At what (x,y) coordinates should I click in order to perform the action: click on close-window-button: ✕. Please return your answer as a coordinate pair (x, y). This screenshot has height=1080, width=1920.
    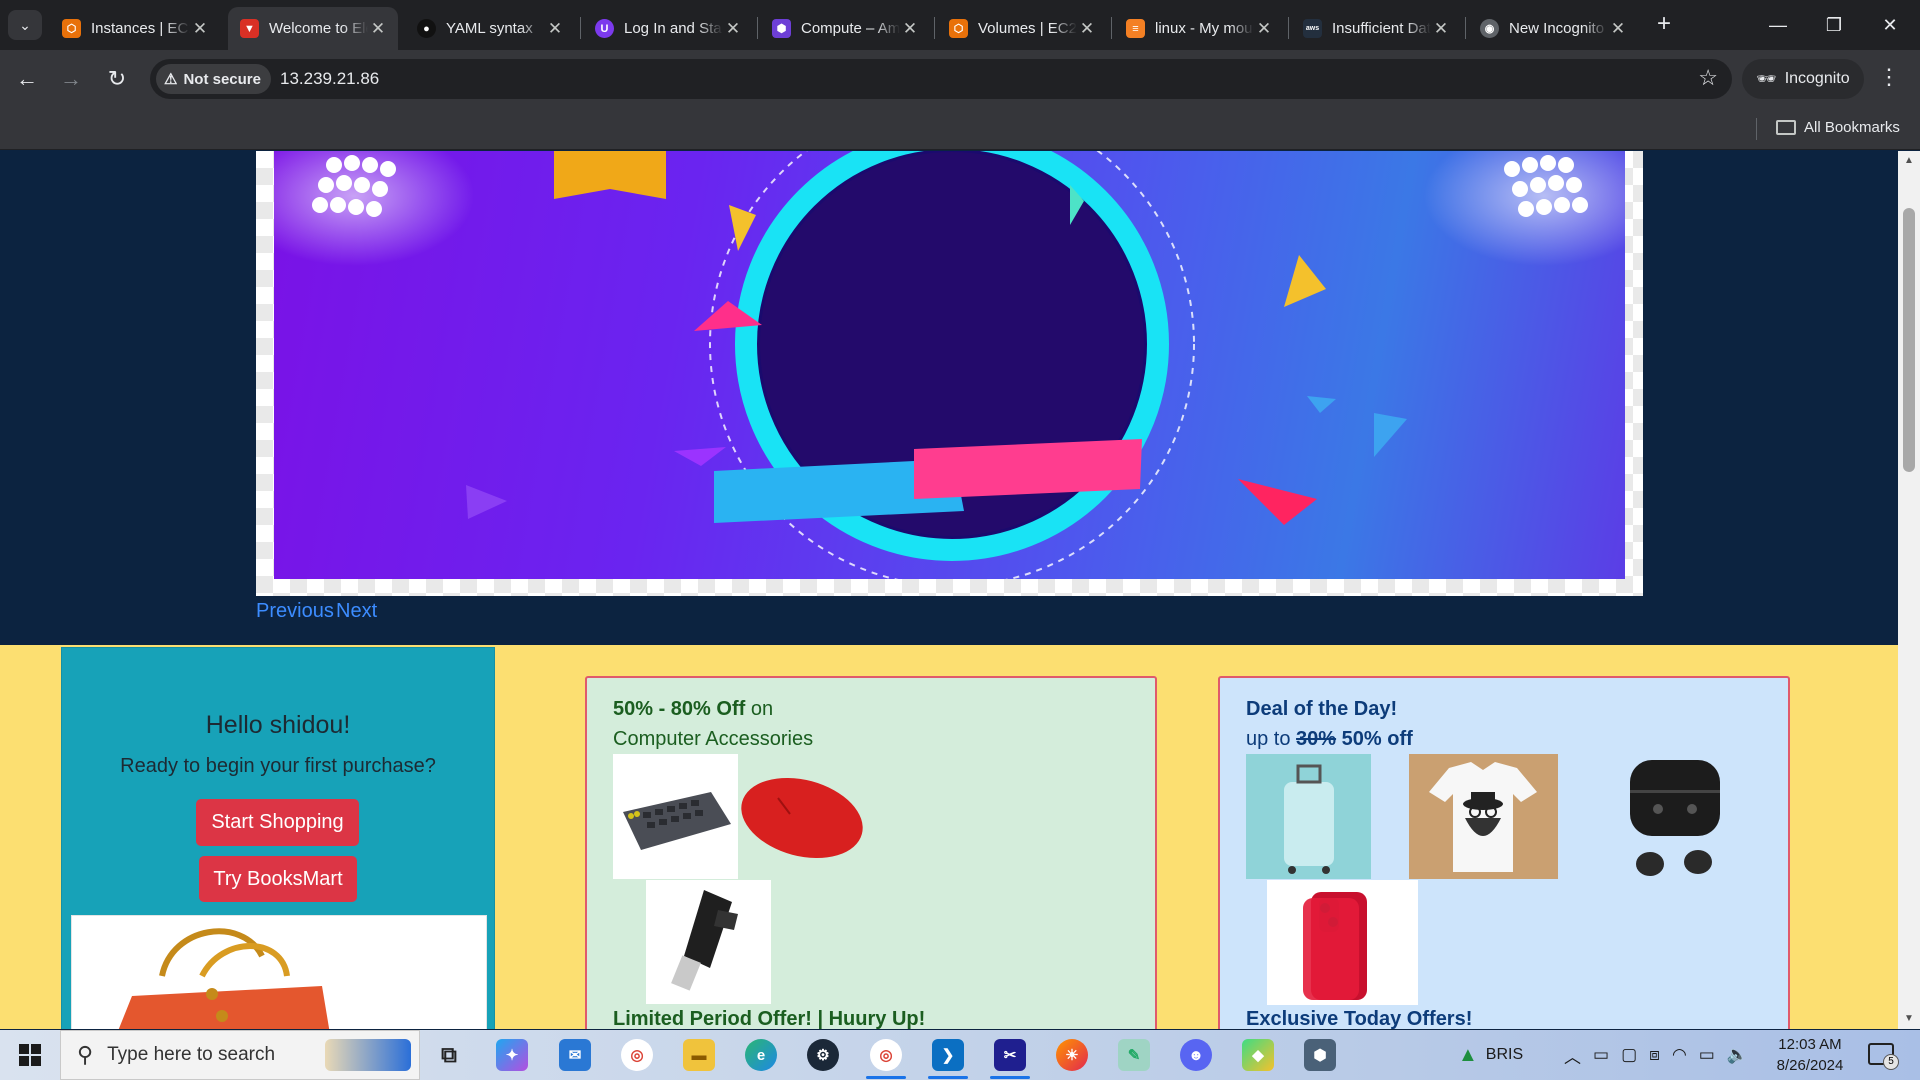
    Looking at the image, I should click on (1890, 25).